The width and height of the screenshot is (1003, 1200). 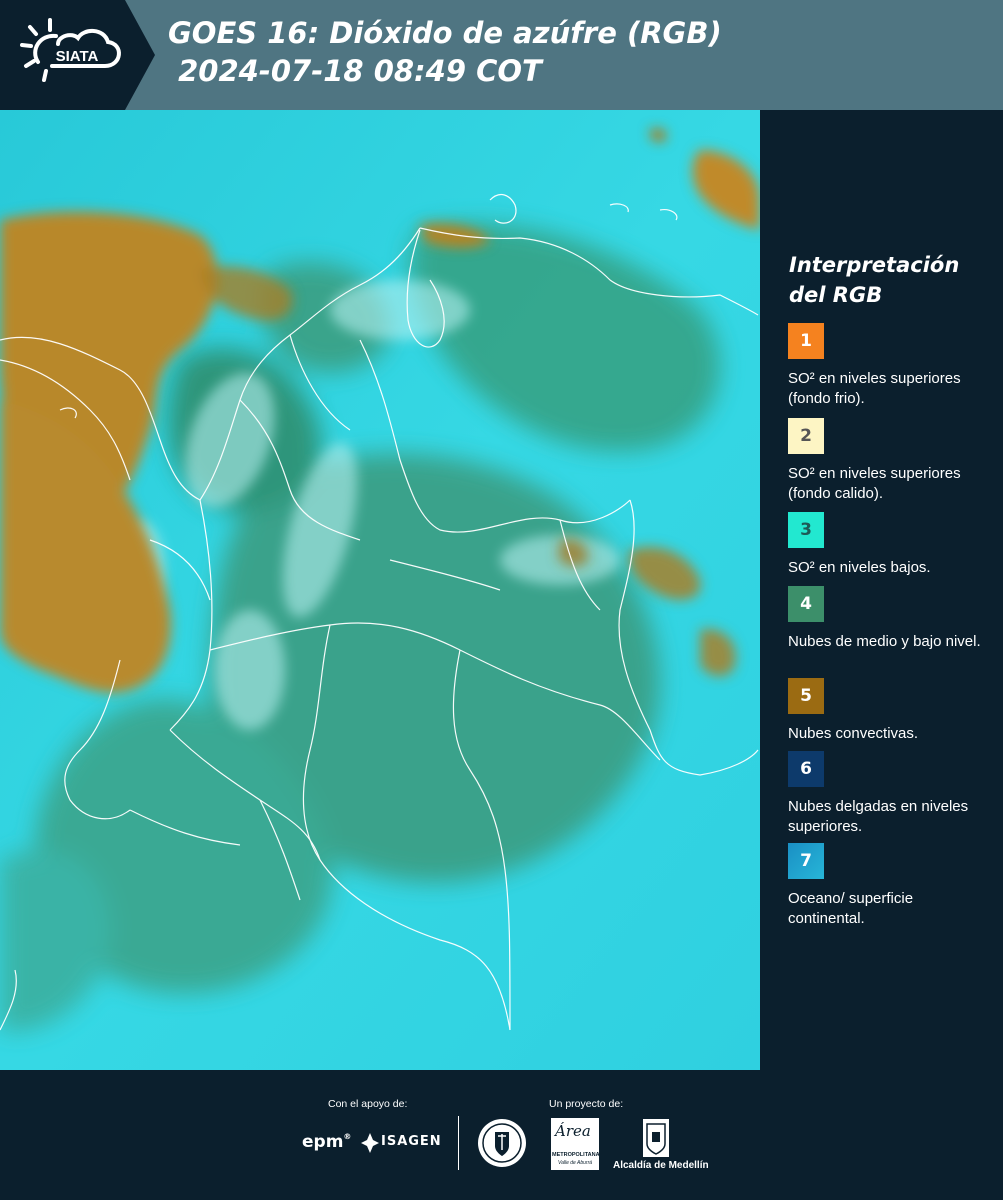 I want to click on legend-number-7: 7, so click(x=806, y=861).